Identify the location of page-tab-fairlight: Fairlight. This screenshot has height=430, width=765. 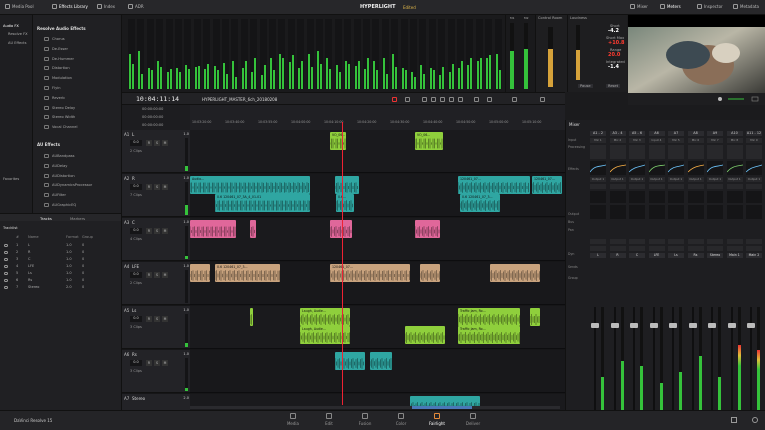
(437, 419).